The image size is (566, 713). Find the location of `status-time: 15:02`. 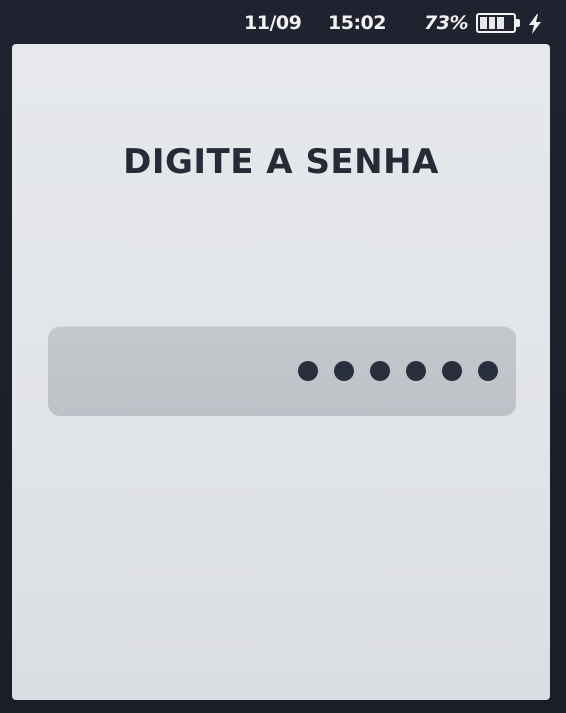

status-time: 15:02 is located at coordinates (357, 23).